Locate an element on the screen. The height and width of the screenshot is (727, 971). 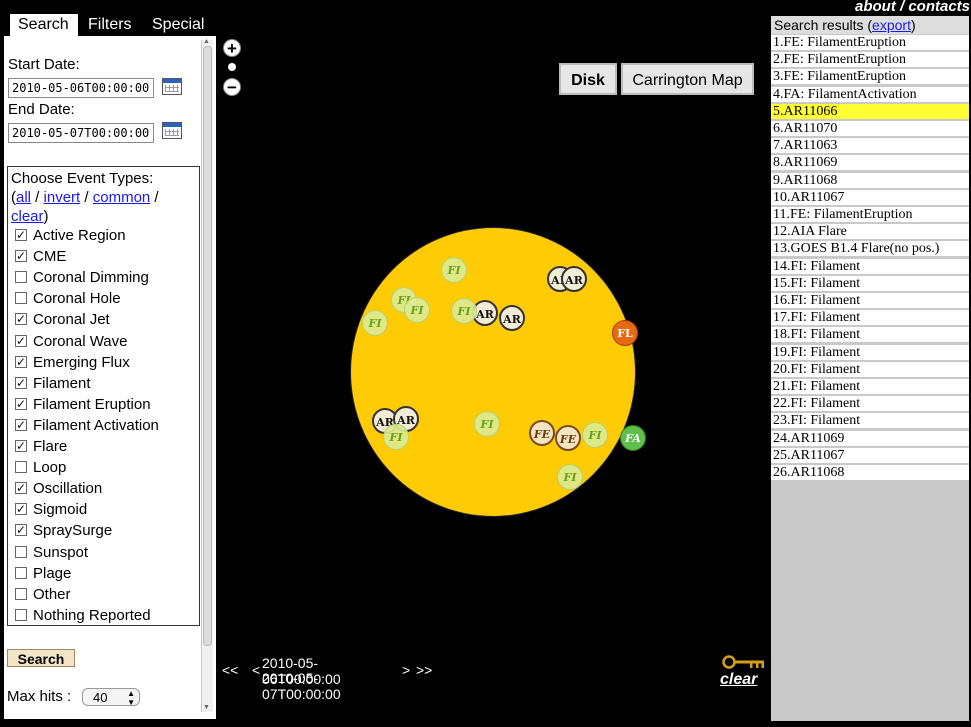
event-type-item: SpraySurge is located at coordinates (63, 530).